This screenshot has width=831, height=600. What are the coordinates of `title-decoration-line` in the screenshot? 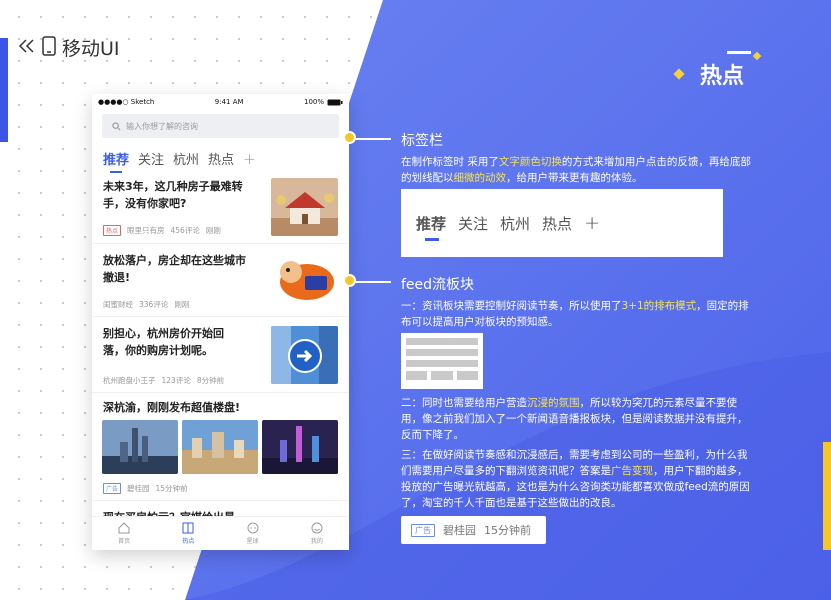 It's located at (739, 52).